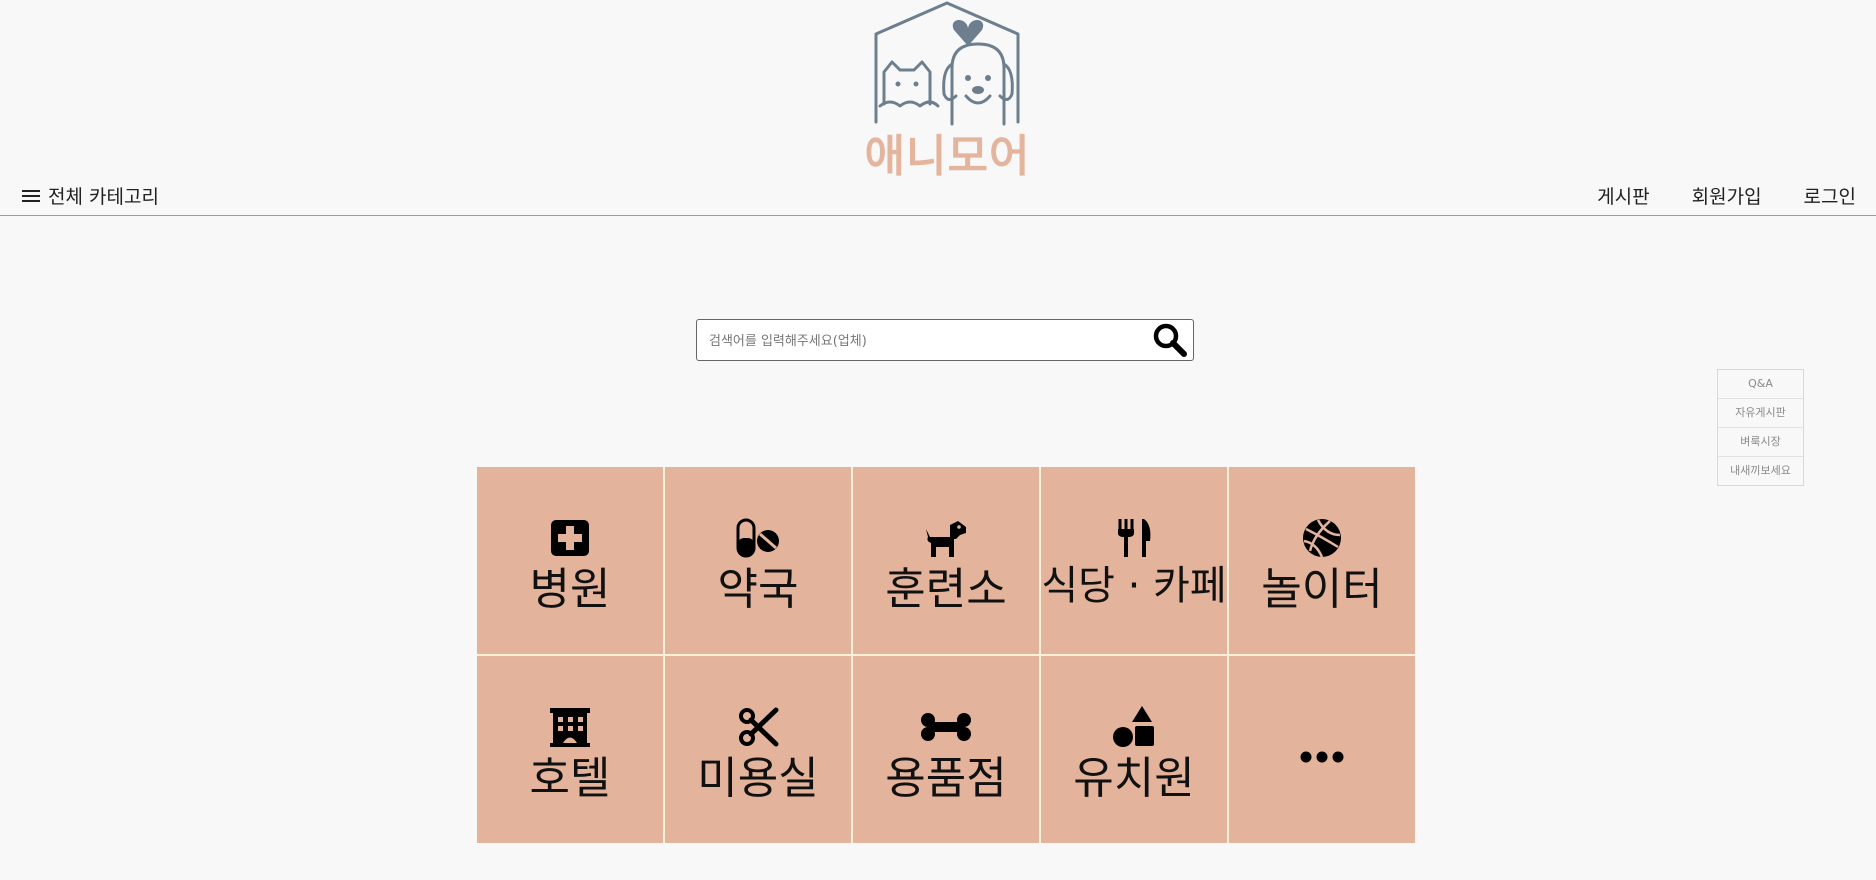 Image resolution: width=1876 pixels, height=880 pixels. I want to click on house-pets-icon, so click(947, 63).